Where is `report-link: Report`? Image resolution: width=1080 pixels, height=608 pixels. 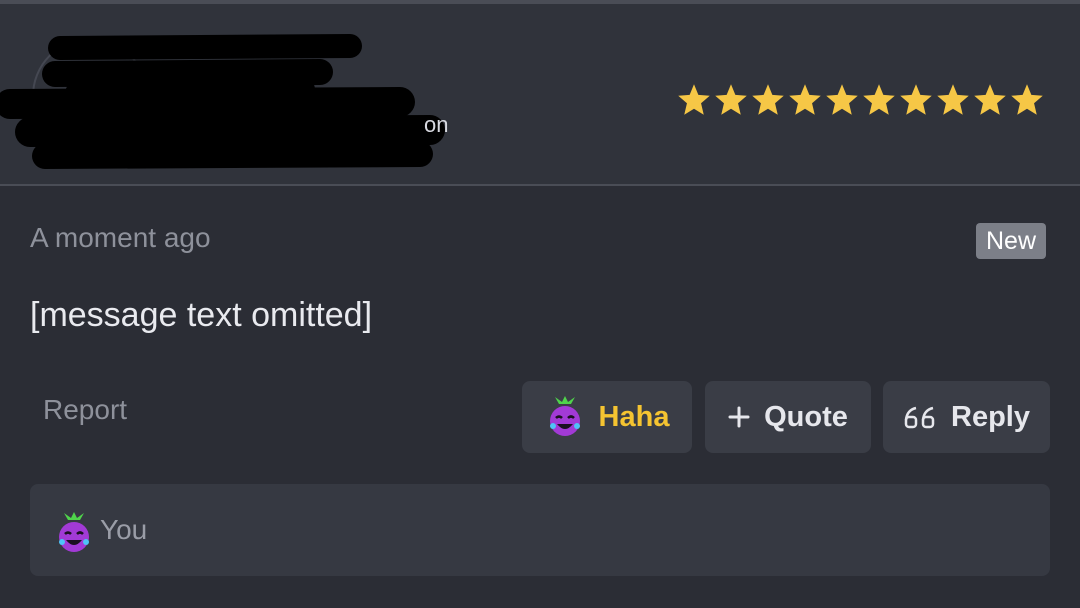 report-link: Report is located at coordinates (85, 410).